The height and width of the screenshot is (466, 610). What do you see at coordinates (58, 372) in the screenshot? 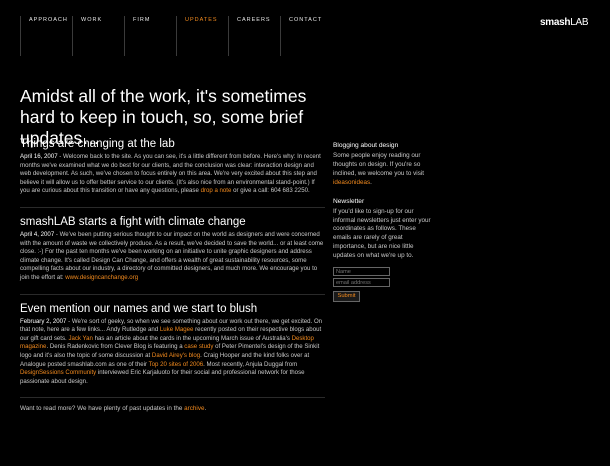
I see `designsessions-link: DesignSessions Community` at bounding box center [58, 372].